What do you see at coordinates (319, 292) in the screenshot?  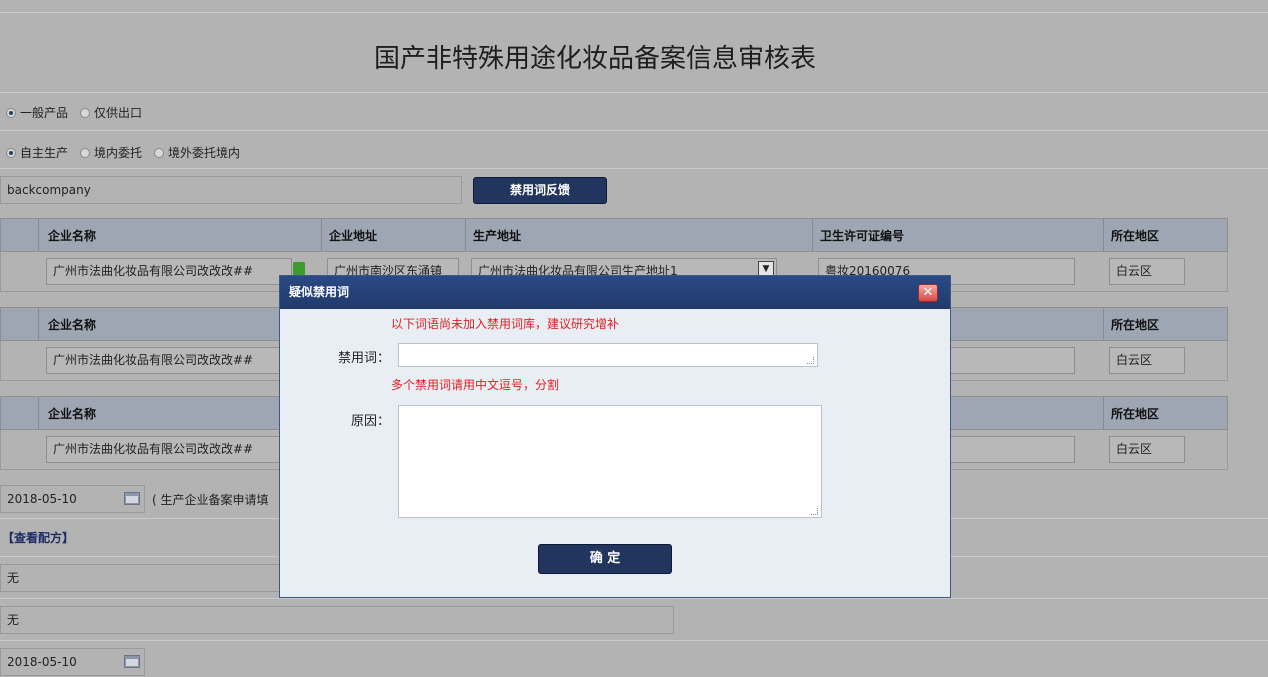 I see `dialog-title: 疑似禁用词` at bounding box center [319, 292].